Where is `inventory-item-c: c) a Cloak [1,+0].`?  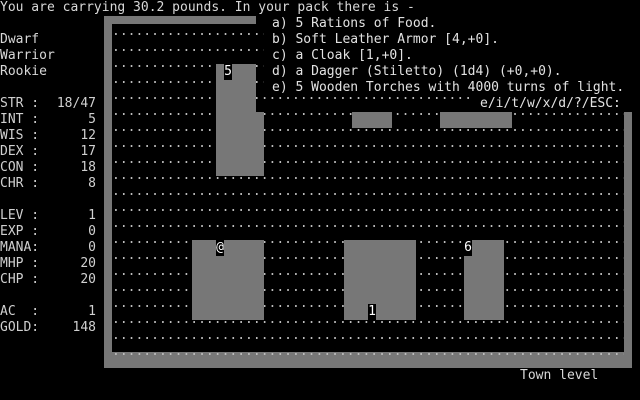 inventory-item-c: c) a Cloak [1,+0]. is located at coordinates (342, 56).